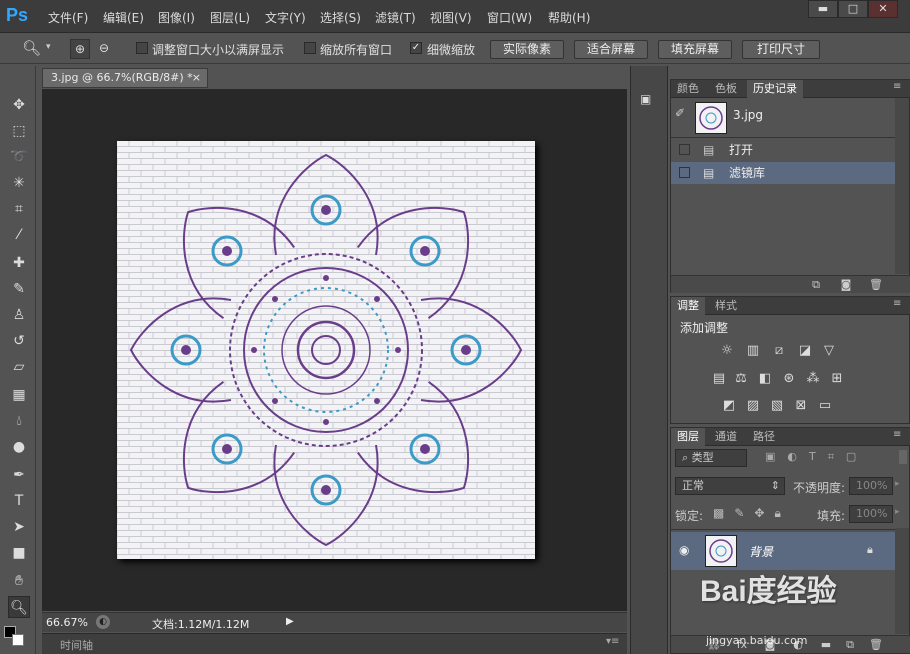  Describe the element at coordinates (730, 486) in the screenshot. I see `blend-mode-select: 正常 ⇕` at that location.